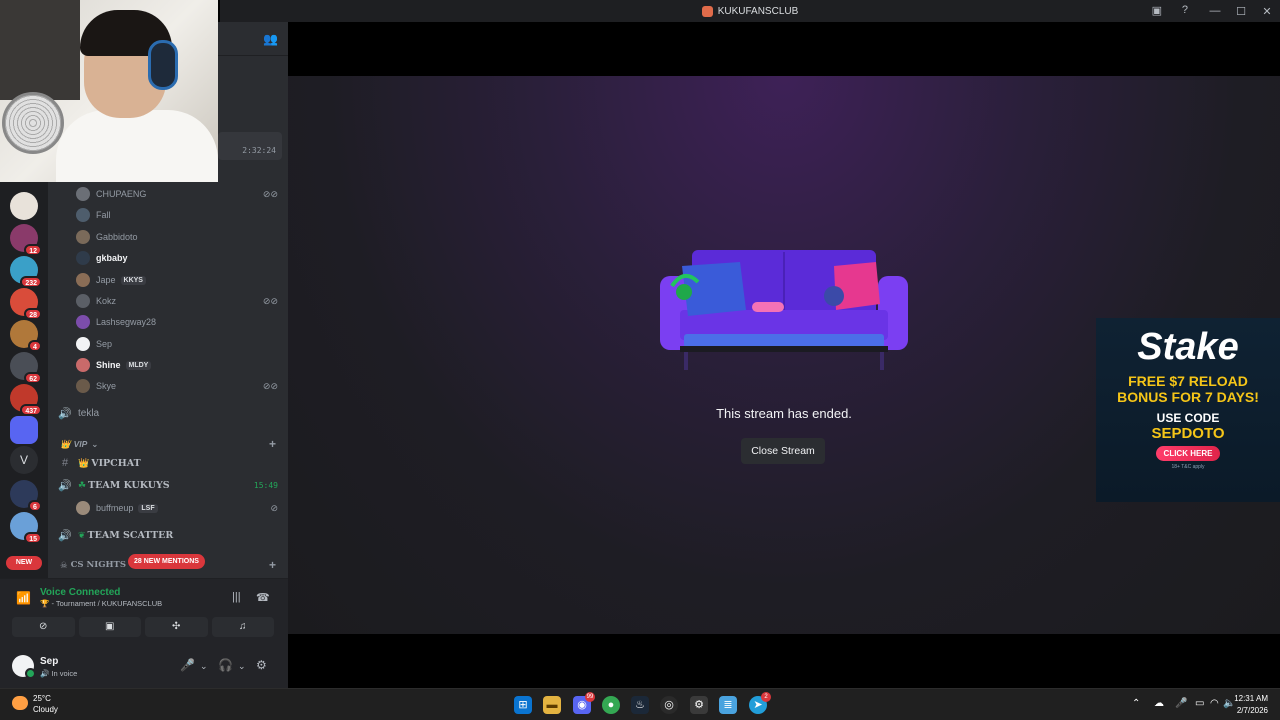 This screenshot has height=720, width=1280. What do you see at coordinates (176, 627) in the screenshot?
I see `activities-button: ✣` at bounding box center [176, 627].